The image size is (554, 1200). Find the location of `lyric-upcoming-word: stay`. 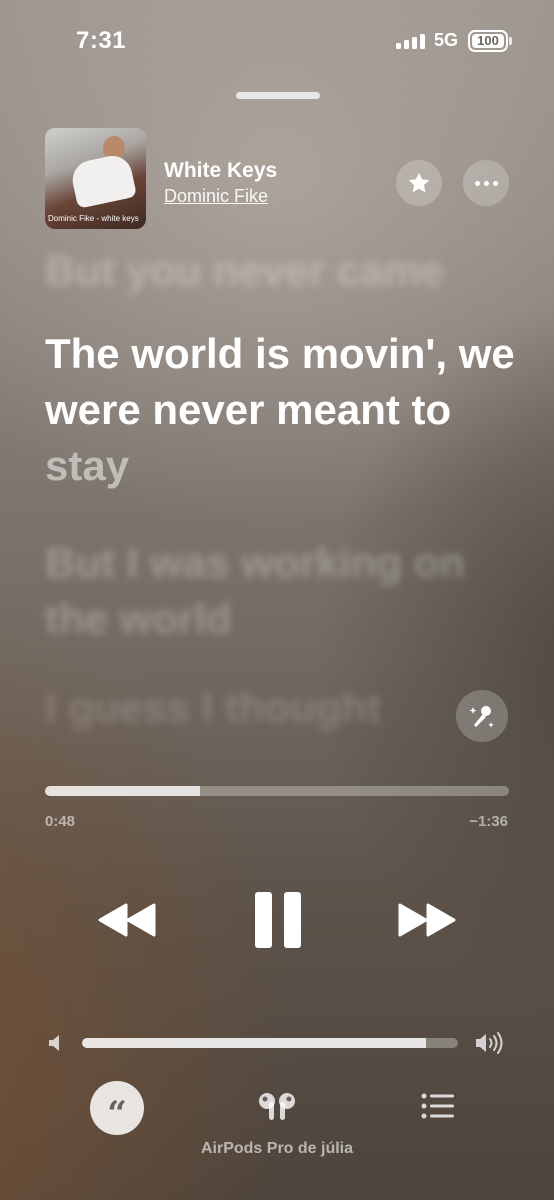

lyric-upcoming-word: stay is located at coordinates (87, 465).